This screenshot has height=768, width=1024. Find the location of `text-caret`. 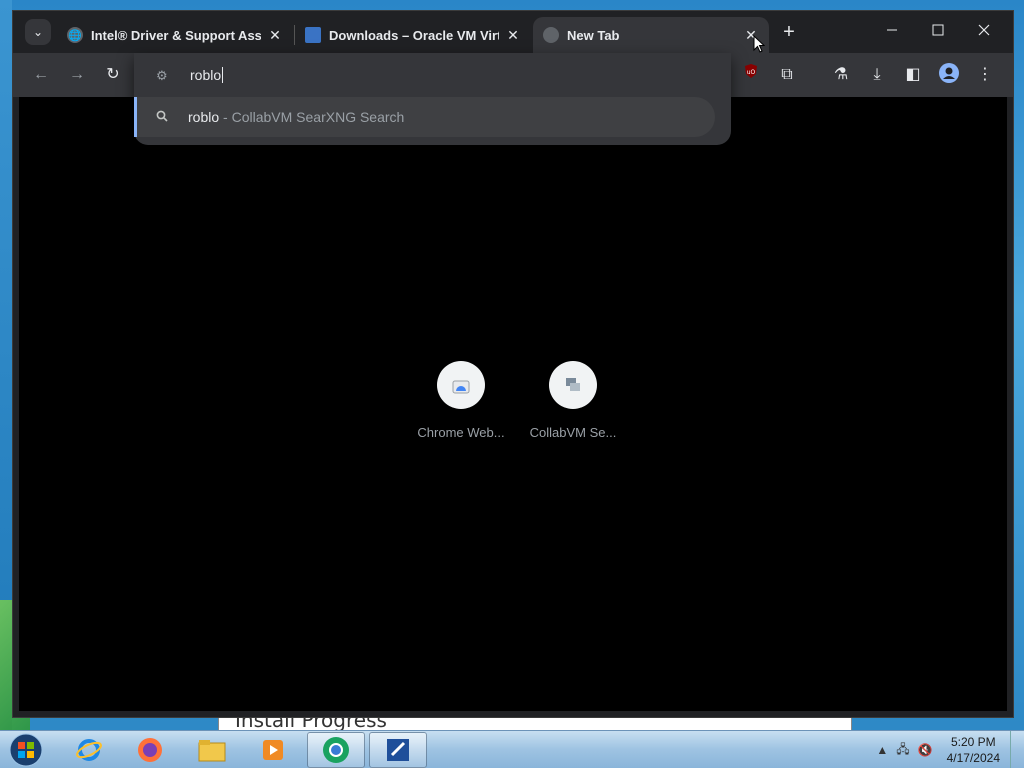

text-caret is located at coordinates (223, 75).